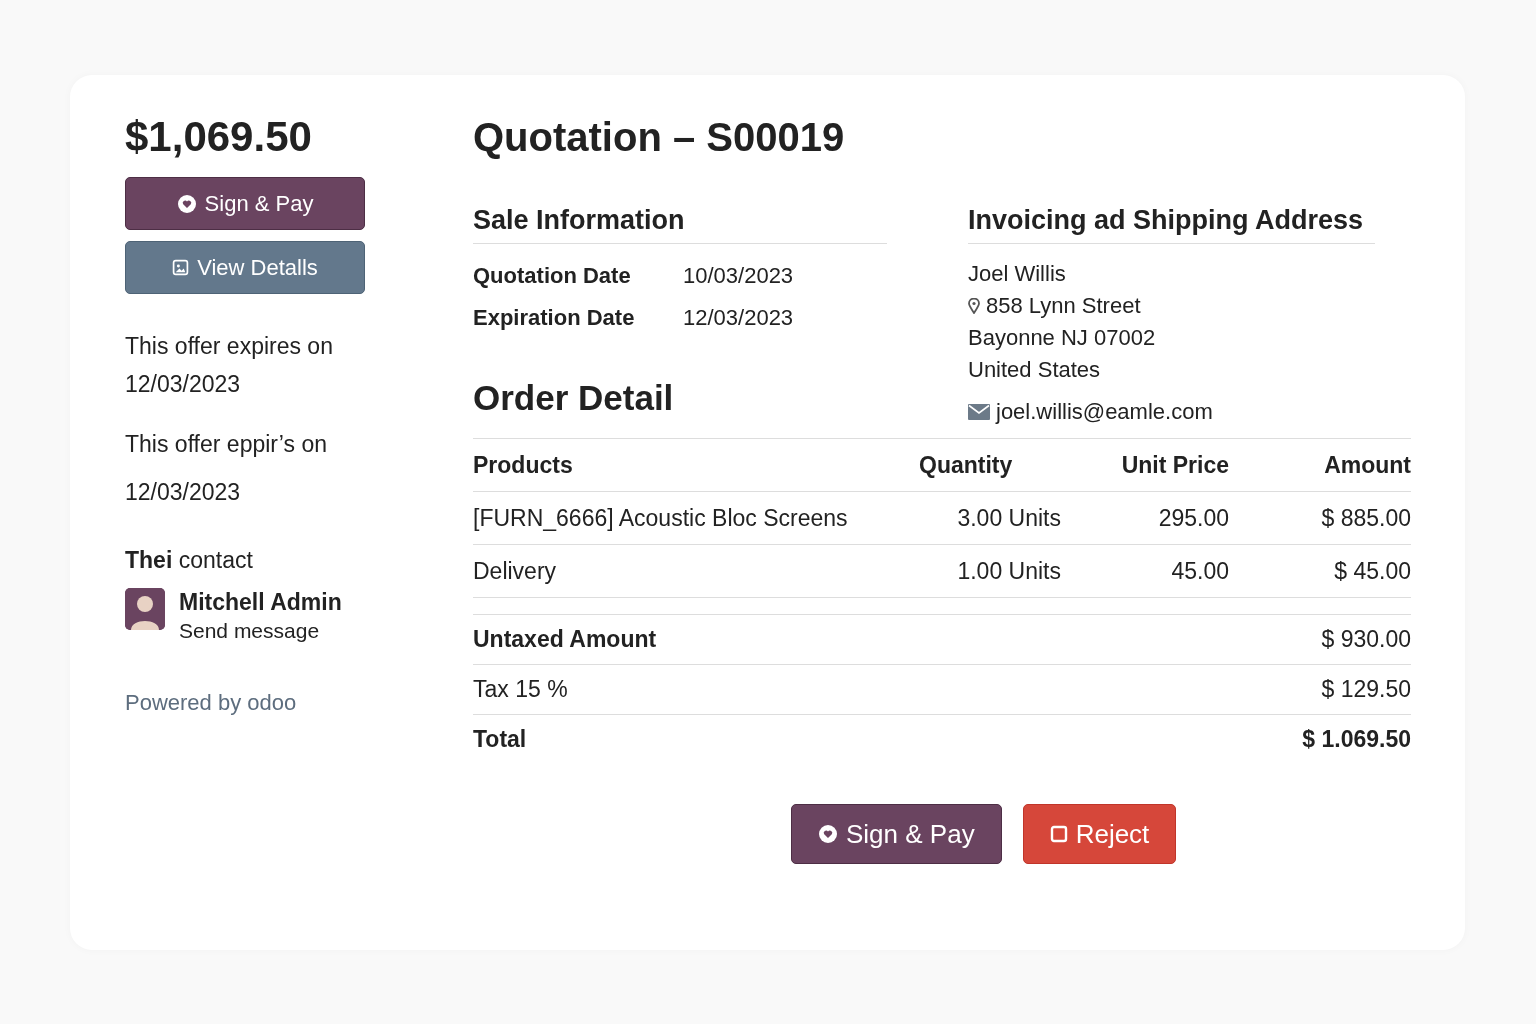 The image size is (1536, 1024). I want to click on section-heading: Sale Information, so click(680, 223).